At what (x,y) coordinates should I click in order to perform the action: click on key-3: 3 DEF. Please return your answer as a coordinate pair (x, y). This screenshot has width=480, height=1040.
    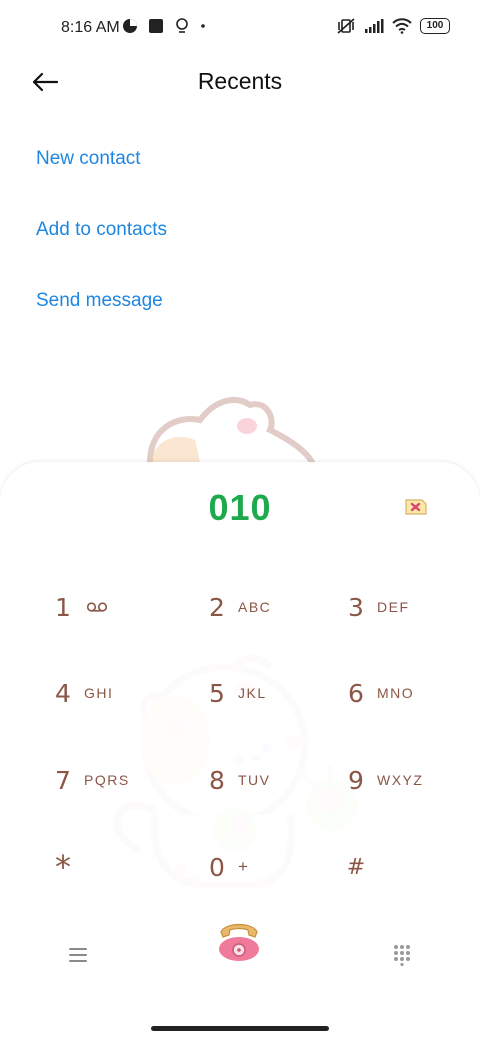
    Looking at the image, I should click on (376, 607).